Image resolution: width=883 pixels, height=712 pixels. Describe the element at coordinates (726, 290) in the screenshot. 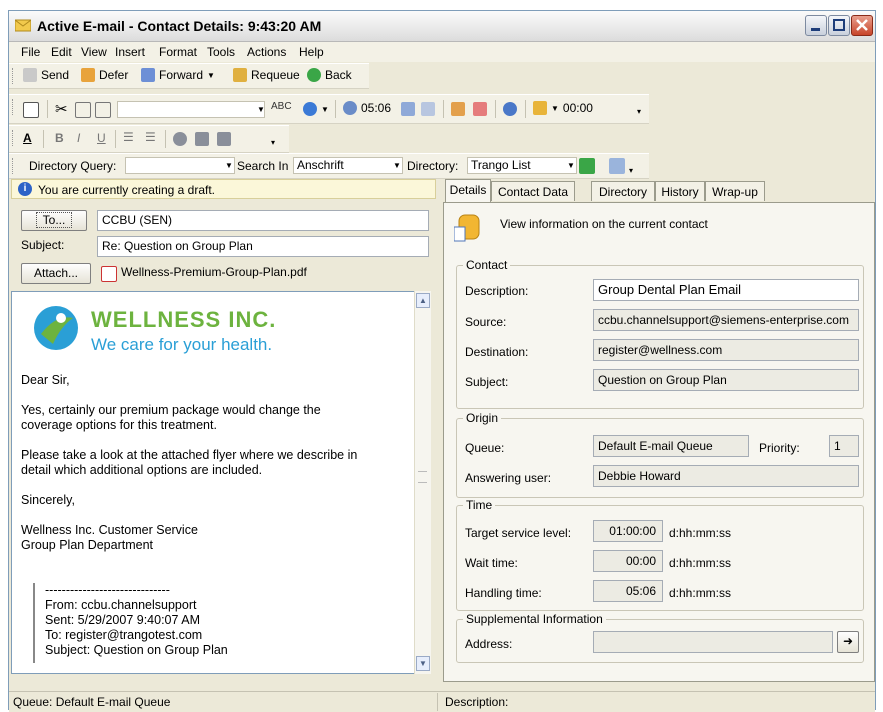

I see `description-field: Group Dental Plan Email` at that location.